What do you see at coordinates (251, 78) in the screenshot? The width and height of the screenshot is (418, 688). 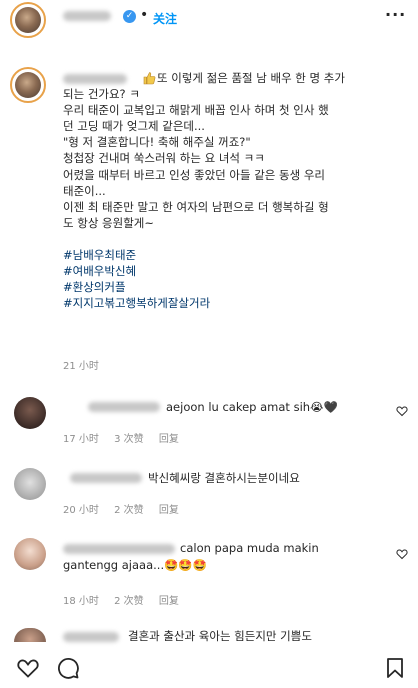 I see `caption-line: 또 이렇게 젊은 품절 남 배우 한 명 추가` at bounding box center [251, 78].